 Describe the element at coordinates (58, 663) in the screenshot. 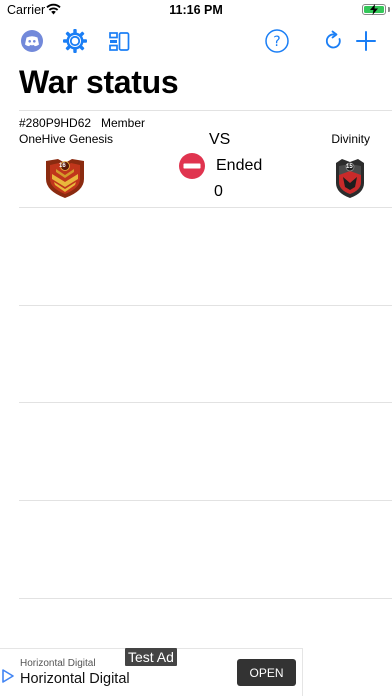

I see `ad-advertiser-small: Horizontal Digital` at that location.